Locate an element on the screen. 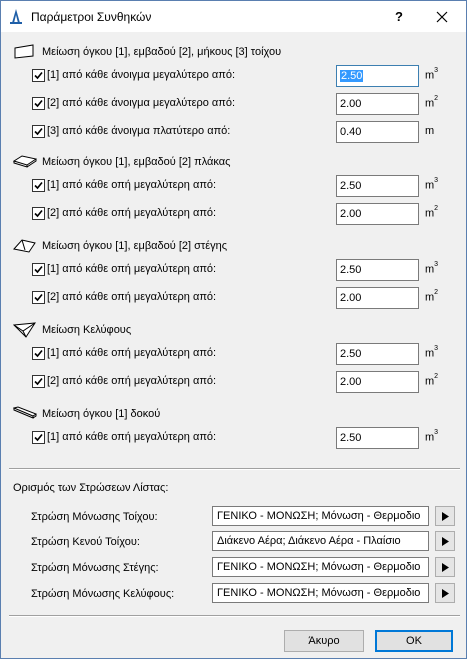  beam-icon is located at coordinates (25, 412).